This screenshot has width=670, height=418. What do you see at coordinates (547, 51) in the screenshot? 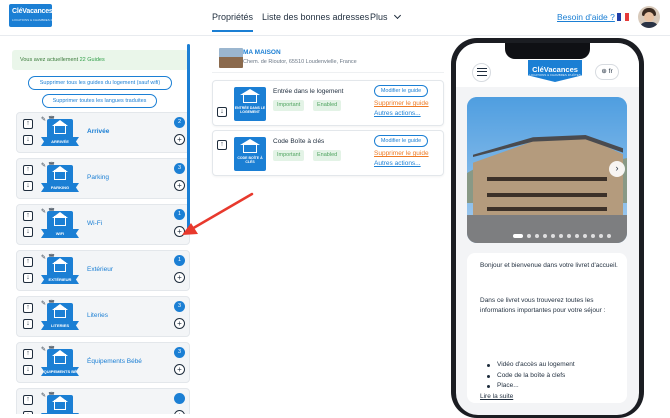
I see `phone-notch` at bounding box center [547, 51].